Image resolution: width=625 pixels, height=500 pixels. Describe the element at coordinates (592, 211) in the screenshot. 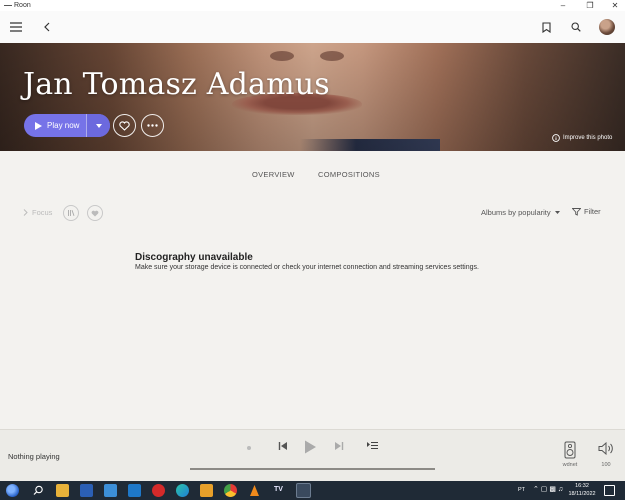

I see `filter-label: Filter` at that location.